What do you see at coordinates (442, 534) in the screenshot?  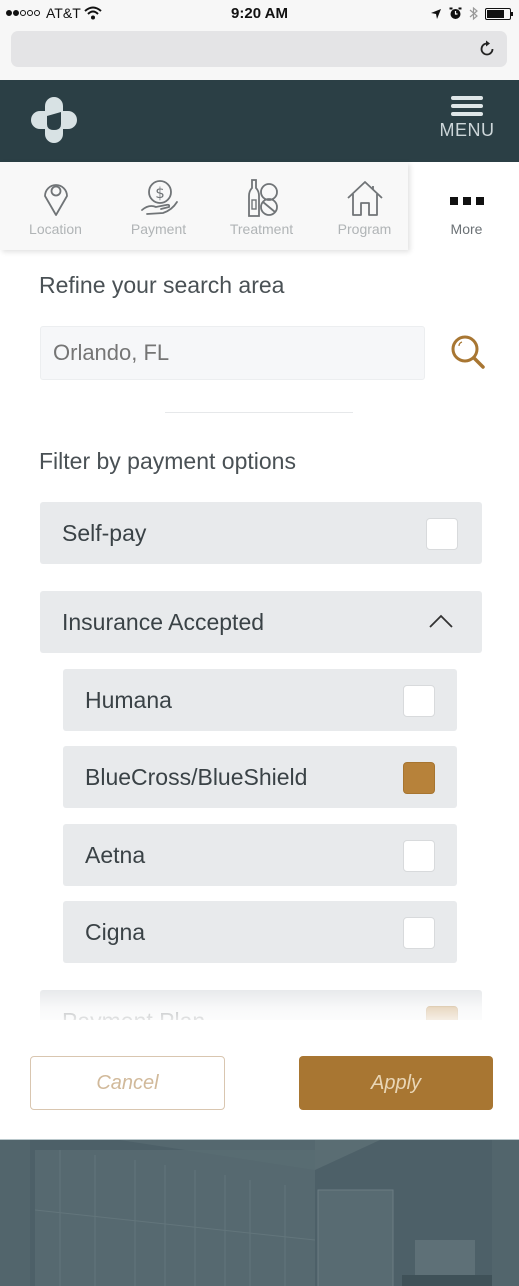 I see `self-pay-checkbox` at bounding box center [442, 534].